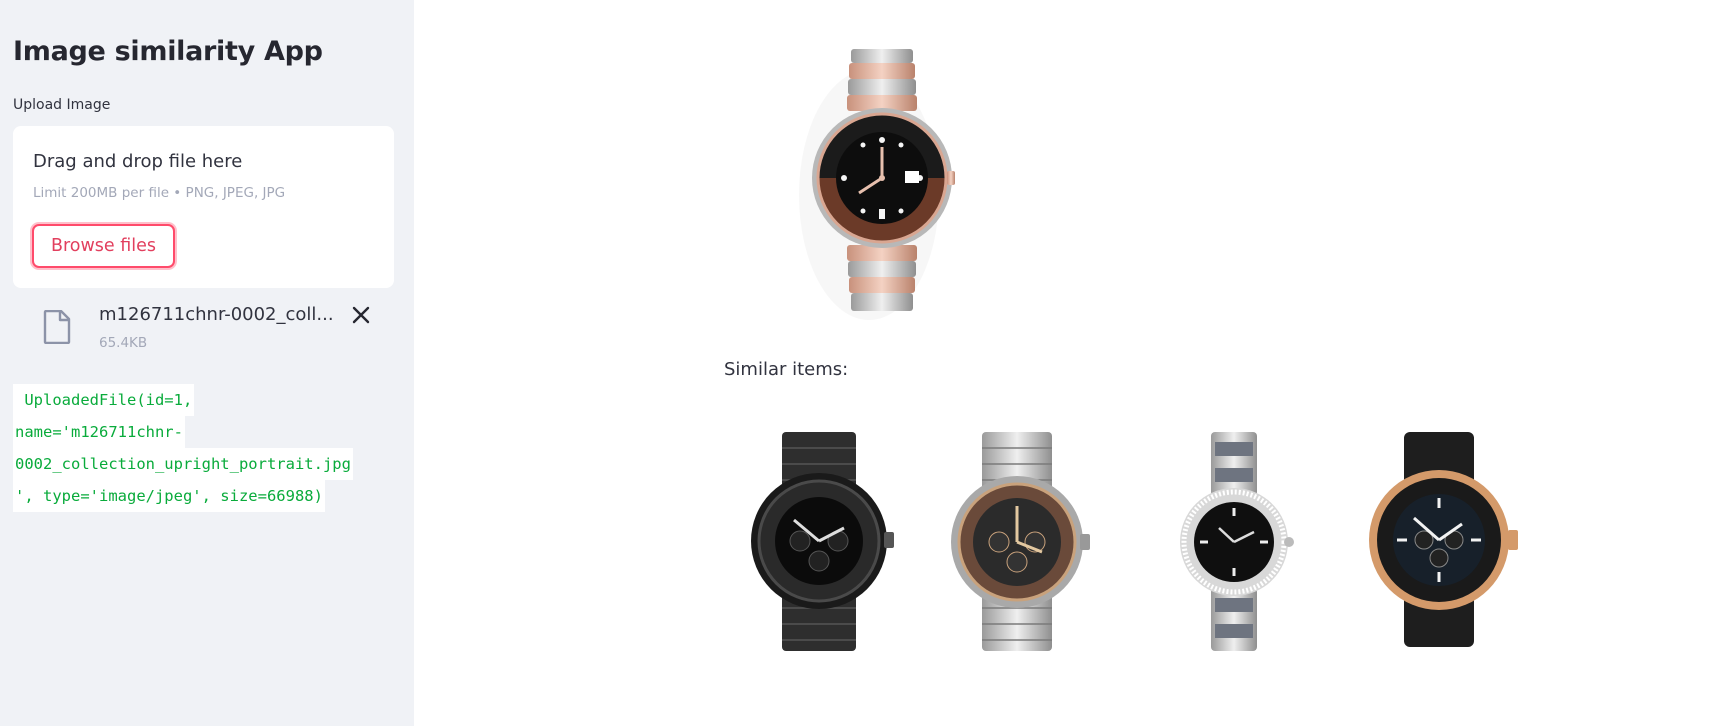 The width and height of the screenshot is (1718, 726). Describe the element at coordinates (138, 161) in the screenshot. I see `dropzone-title: Drag and drop file here` at that location.